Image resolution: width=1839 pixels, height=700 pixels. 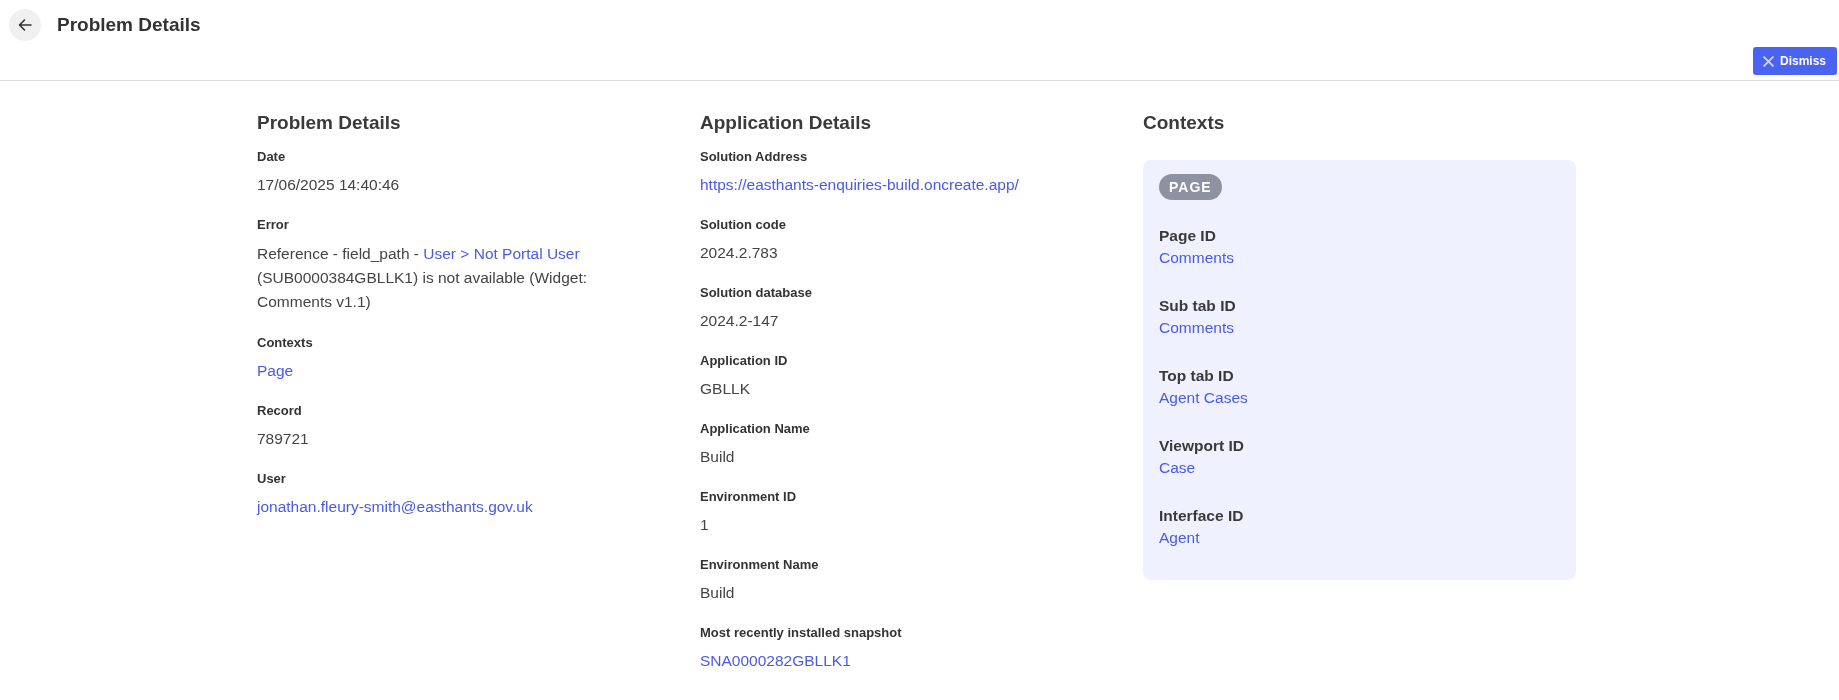 What do you see at coordinates (859, 185) in the screenshot?
I see `field-link: https://easthants-enquiries-build.oncreate.app/` at bounding box center [859, 185].